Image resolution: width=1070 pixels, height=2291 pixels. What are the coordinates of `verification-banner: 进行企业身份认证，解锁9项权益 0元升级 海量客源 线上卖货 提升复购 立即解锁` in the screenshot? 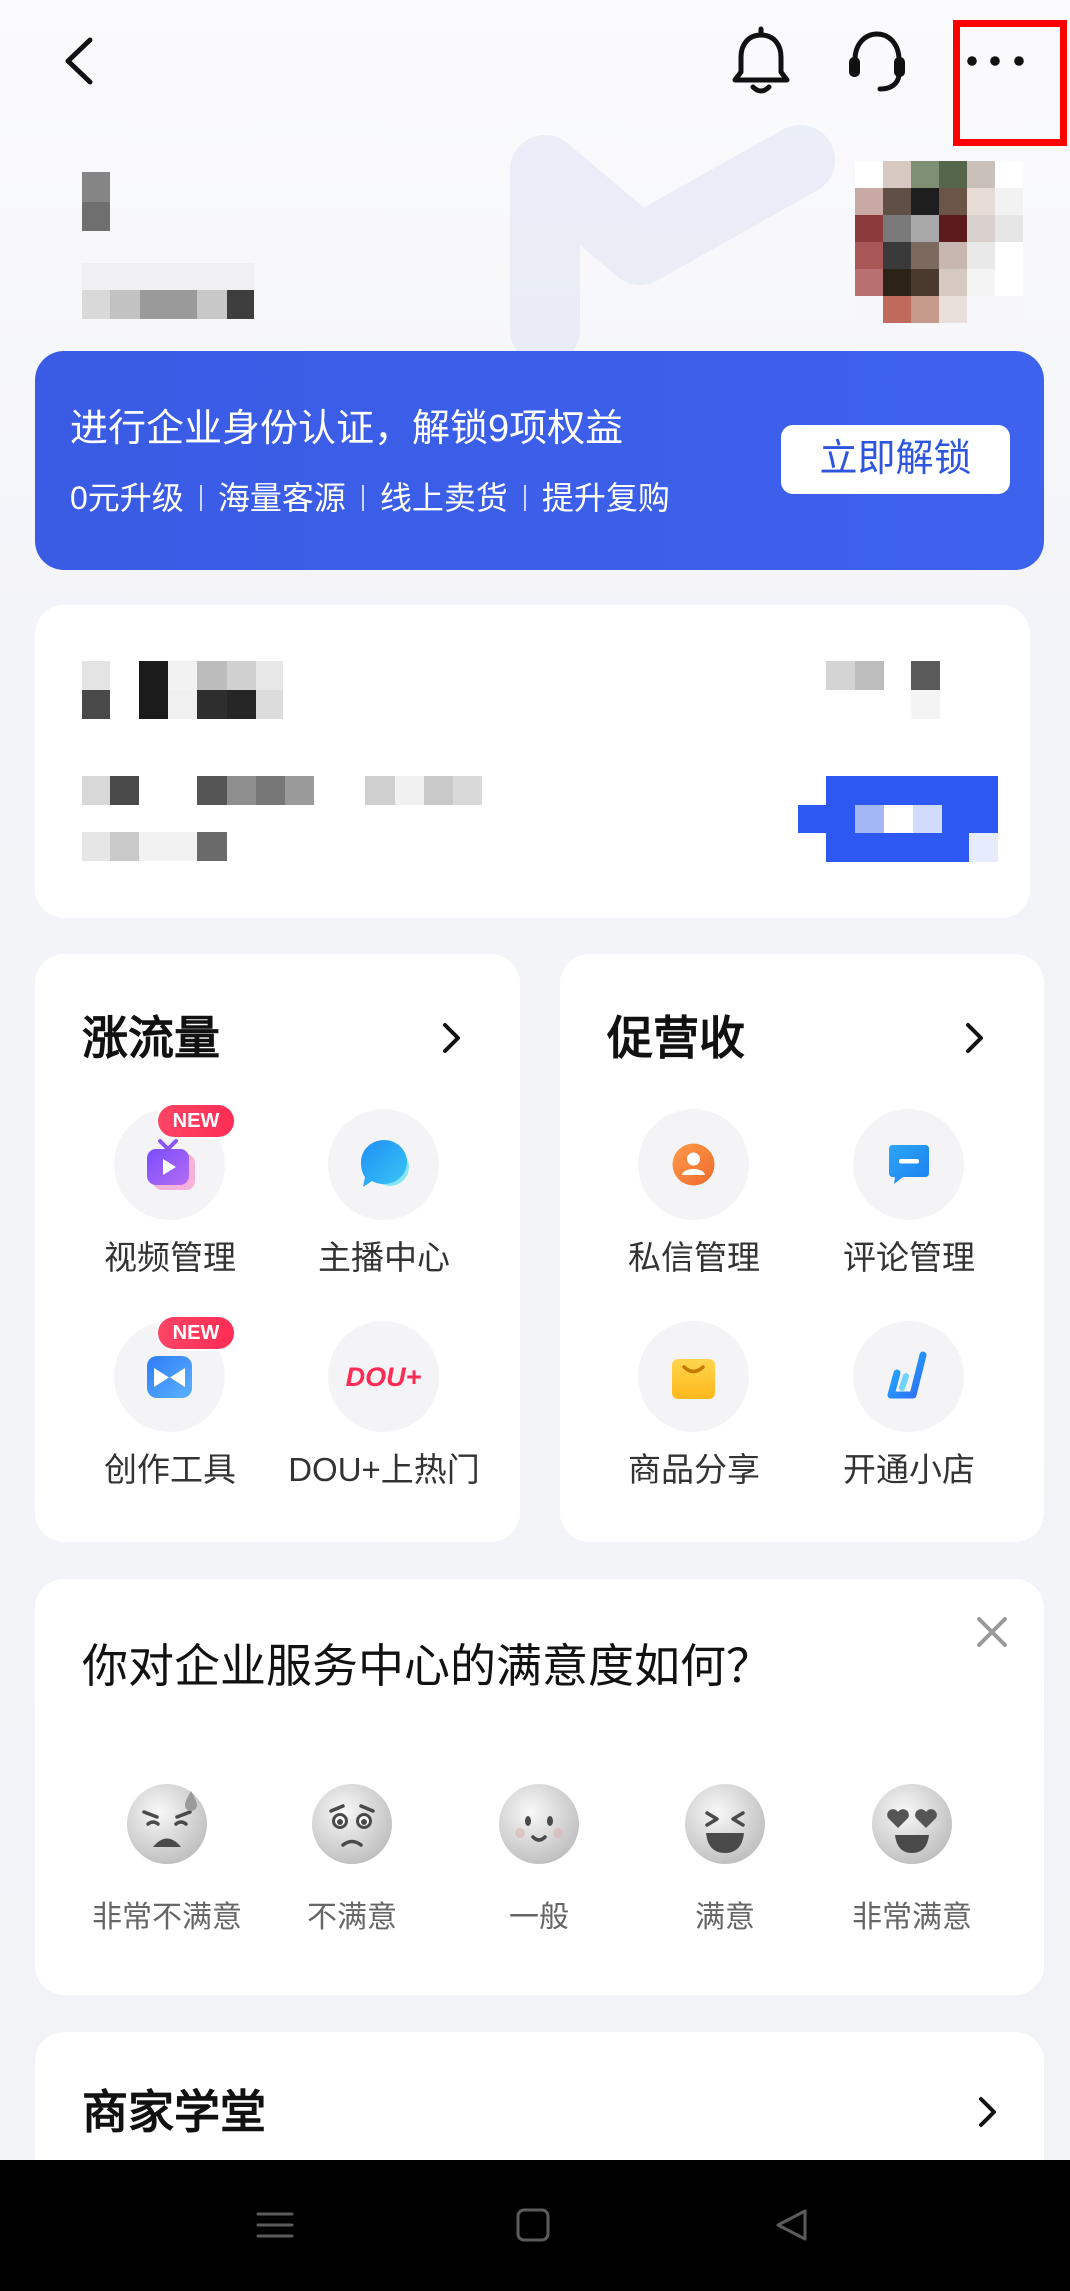 It's located at (539, 460).